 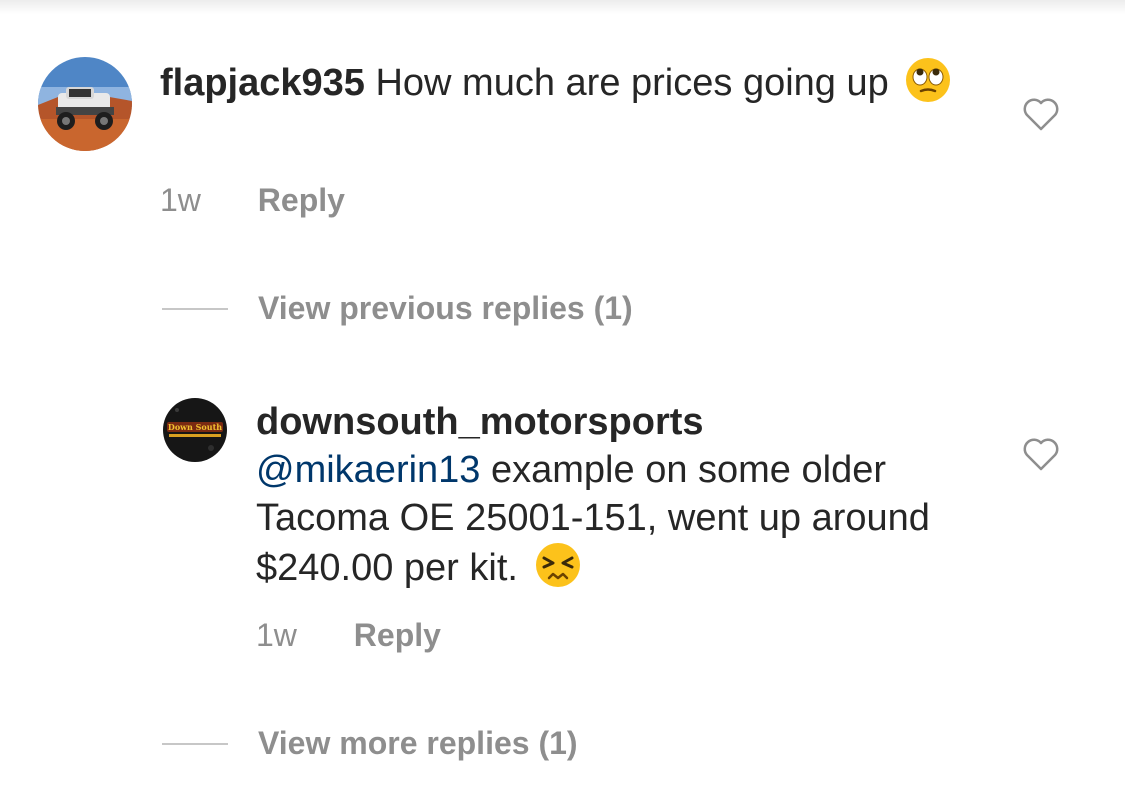 I want to click on reply-avatar: Down South, so click(x=195, y=430).